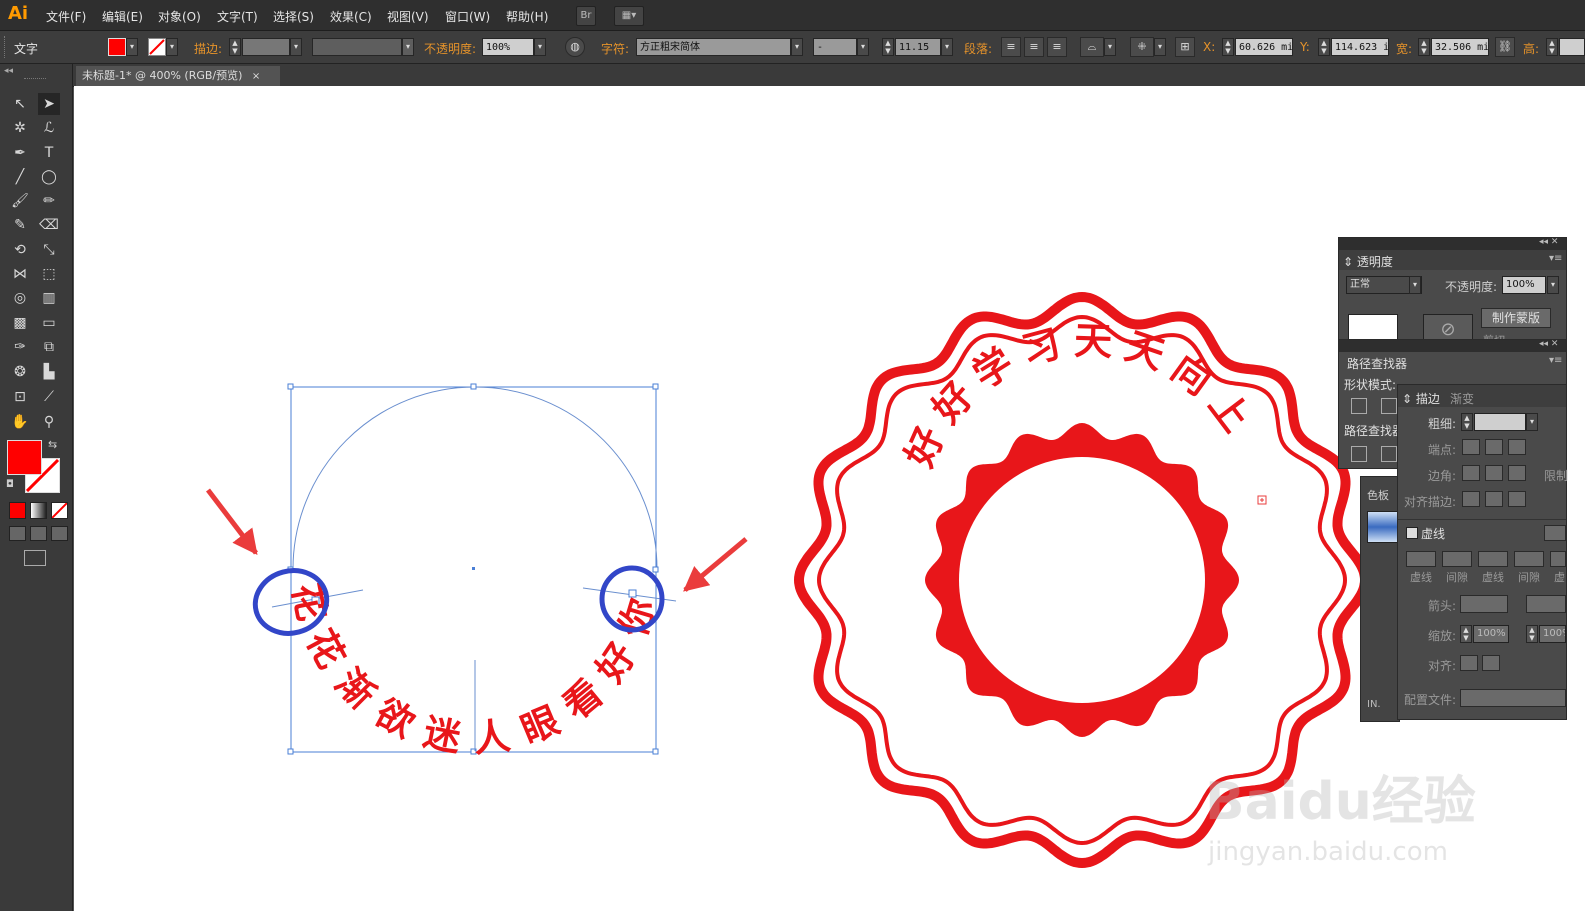  Describe the element at coordinates (1327, 852) in the screenshot. I see `watermark-url: jingyan.baidu.com` at that location.